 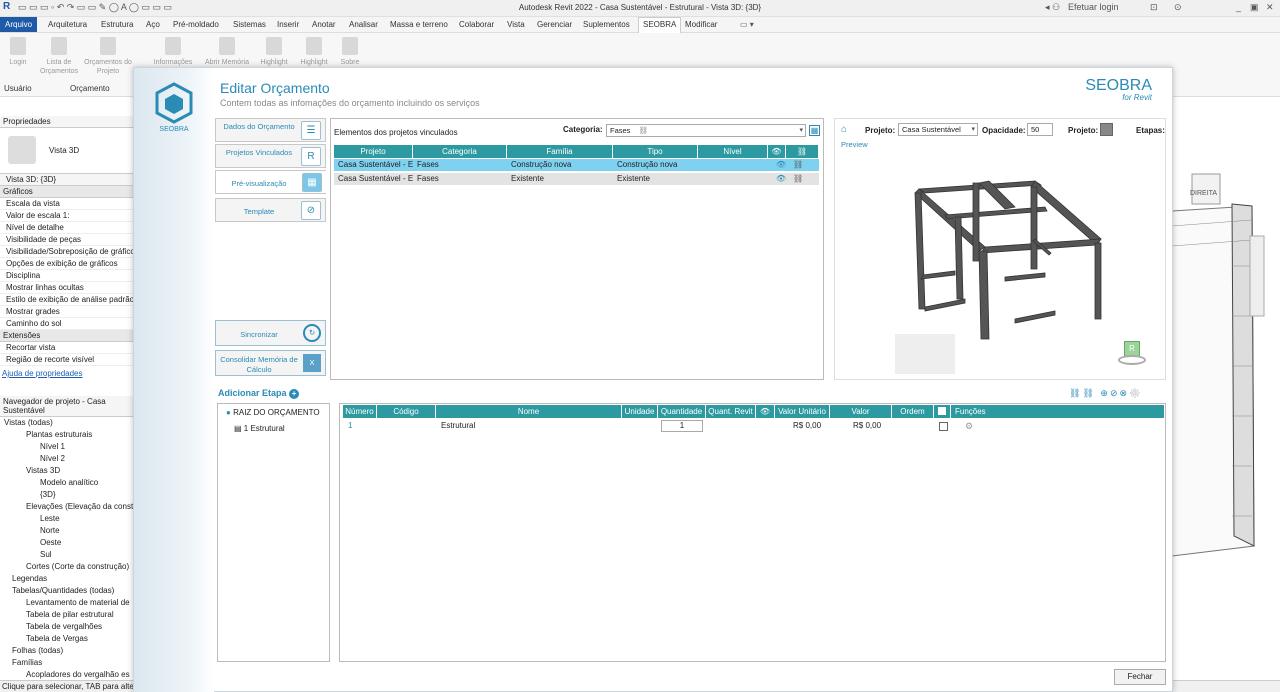 I want to click on tree-item: Tabela de Vergas, so click(x=67, y=639).